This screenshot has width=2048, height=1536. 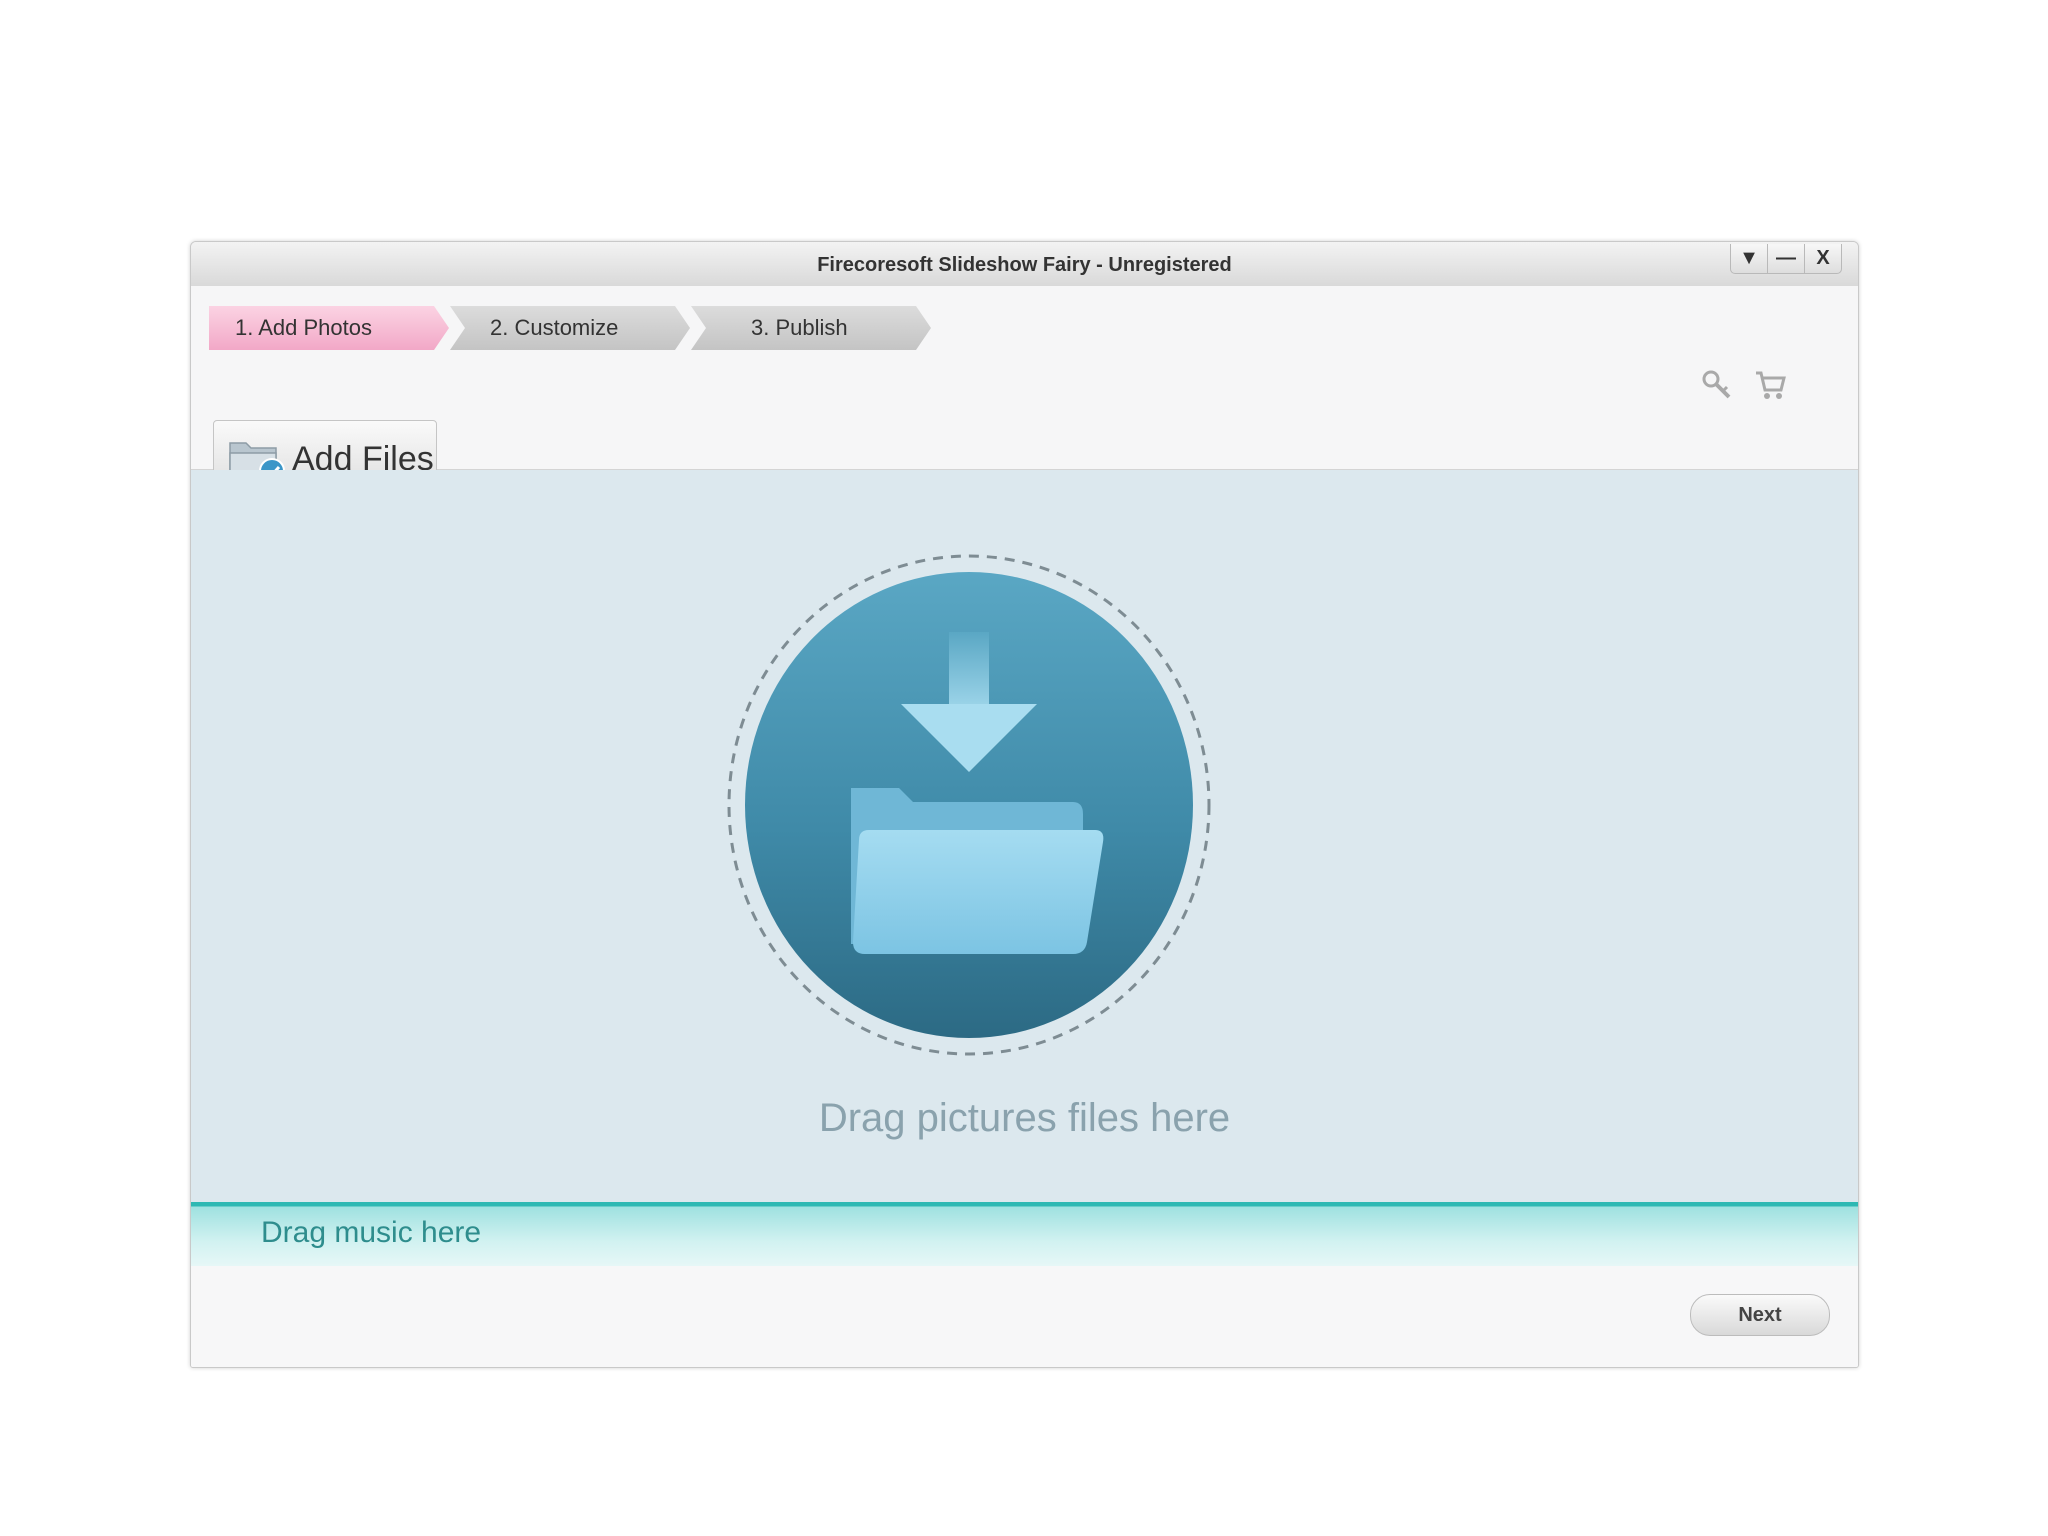 I want to click on next-button: Next, so click(x=1760, y=1315).